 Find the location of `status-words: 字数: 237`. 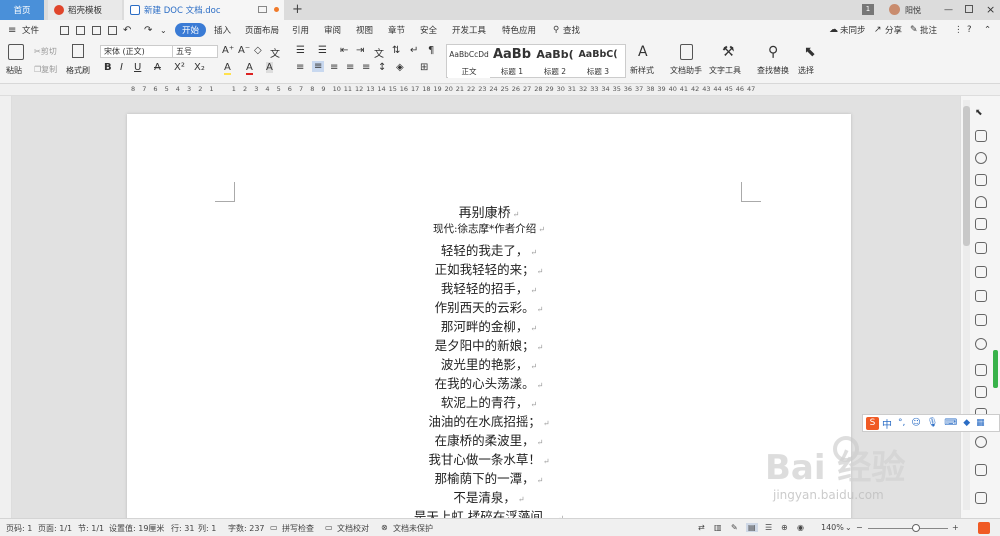

status-words: 字数: 237 is located at coordinates (246, 528).